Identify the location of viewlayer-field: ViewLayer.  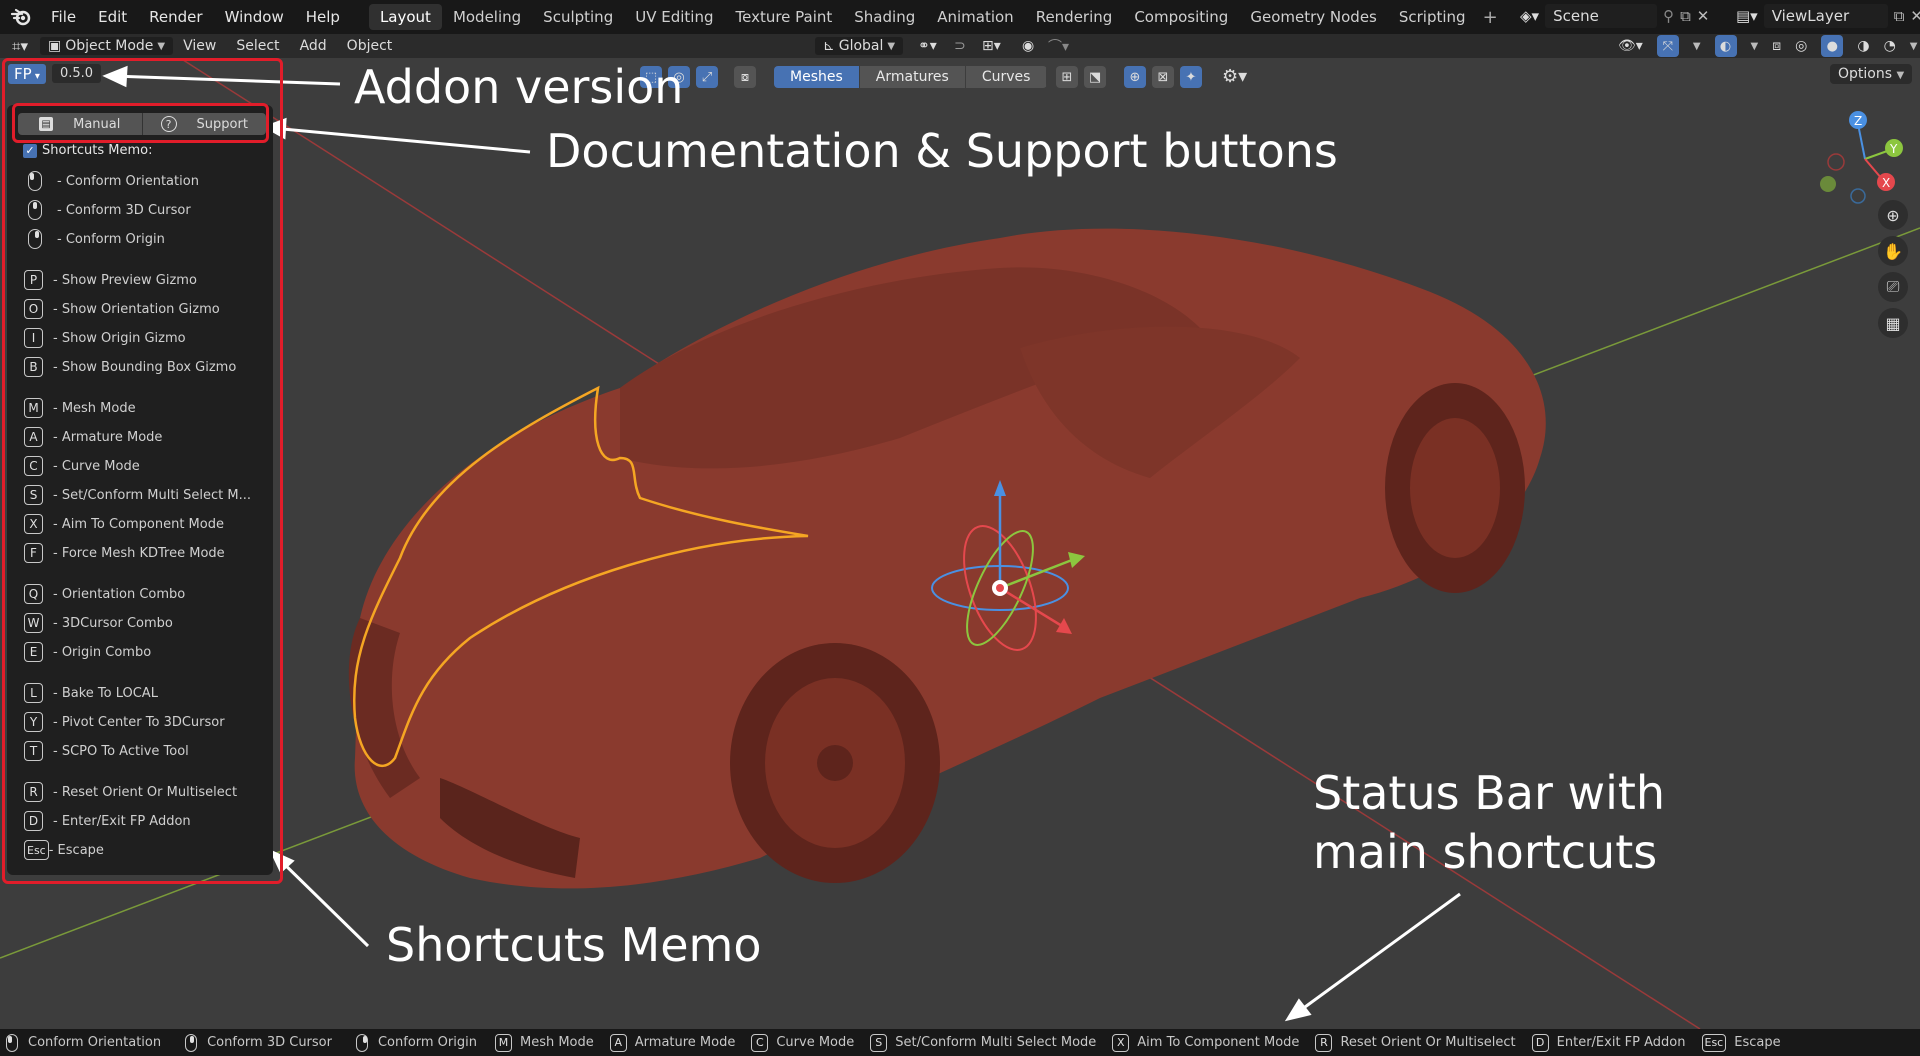
(1825, 16).